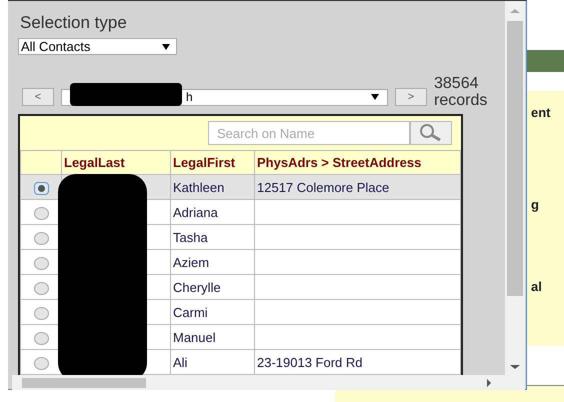 This screenshot has width=564, height=402. What do you see at coordinates (431, 133) in the screenshot?
I see `search-button` at bounding box center [431, 133].